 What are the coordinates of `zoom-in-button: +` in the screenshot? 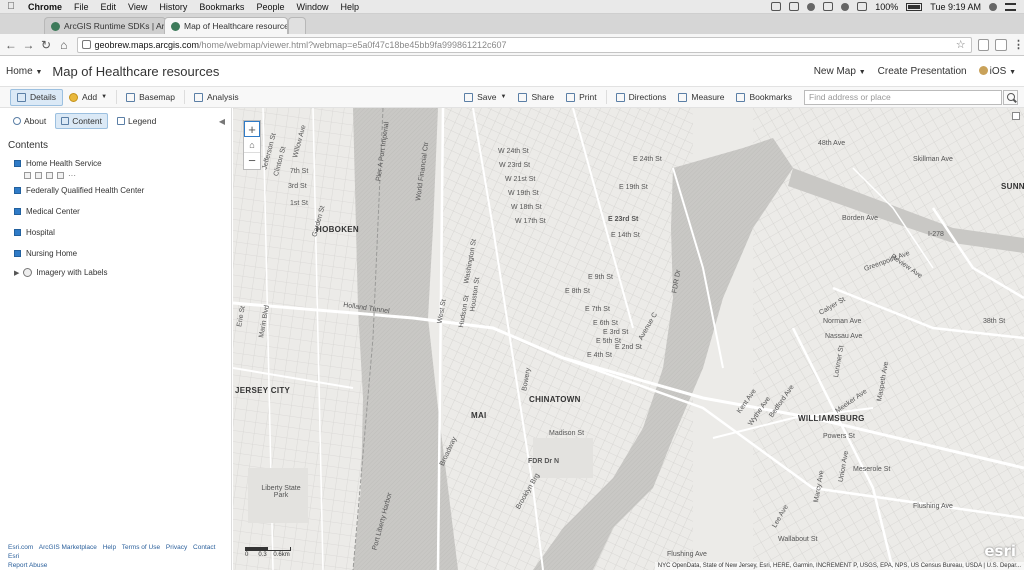 It's located at (252, 129).